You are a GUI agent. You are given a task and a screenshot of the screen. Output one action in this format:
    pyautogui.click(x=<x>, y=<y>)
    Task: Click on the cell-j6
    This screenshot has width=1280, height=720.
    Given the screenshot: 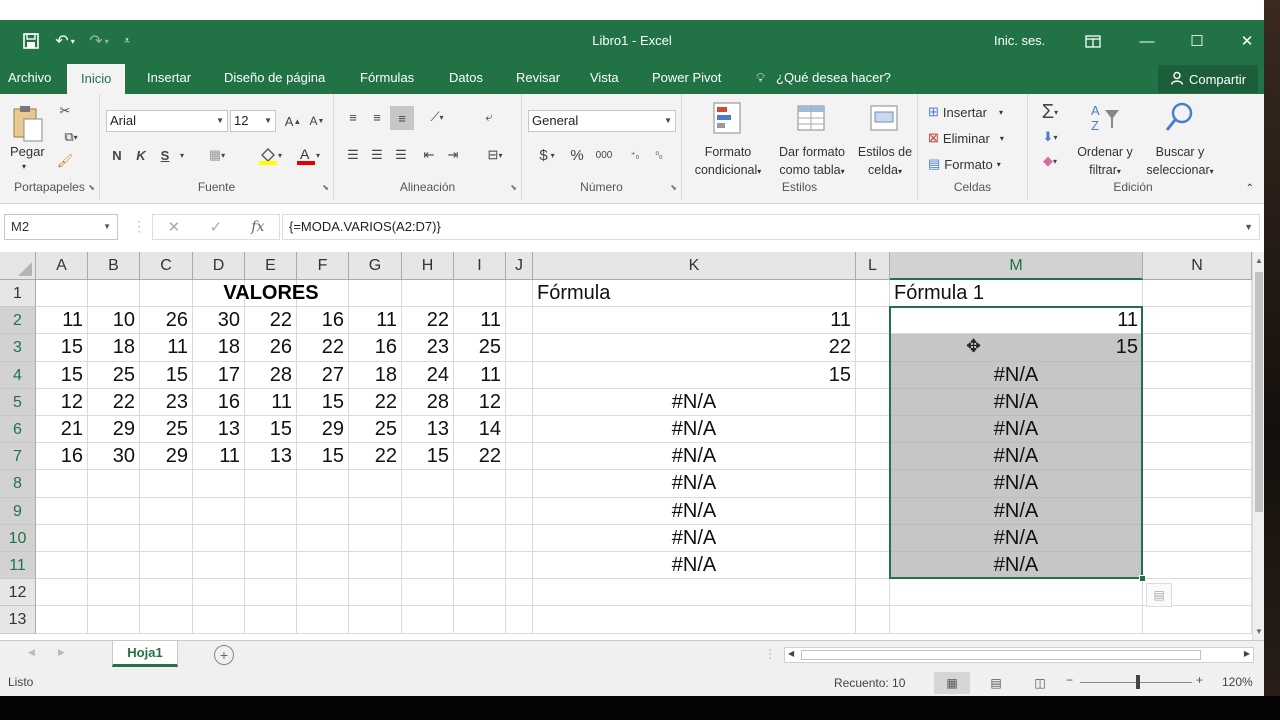 What is the action you would take?
    pyautogui.click(x=519, y=430)
    